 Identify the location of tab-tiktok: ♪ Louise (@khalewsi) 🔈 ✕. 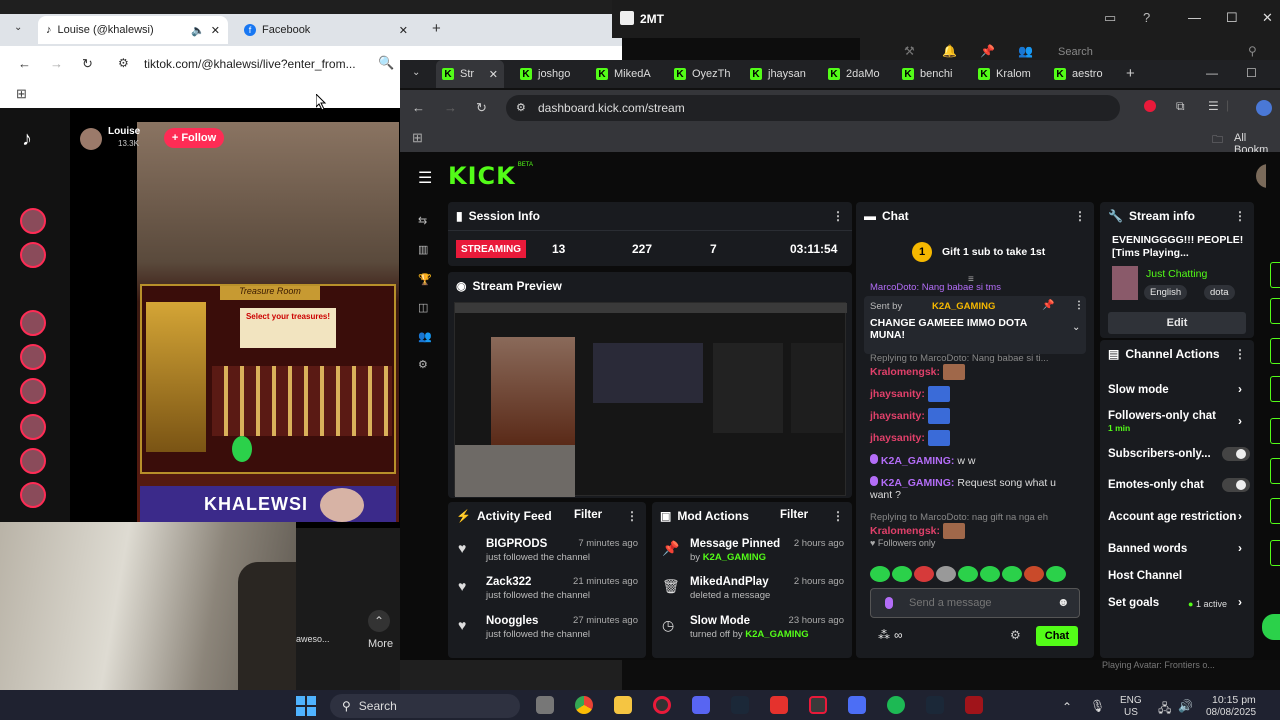
(133, 30).